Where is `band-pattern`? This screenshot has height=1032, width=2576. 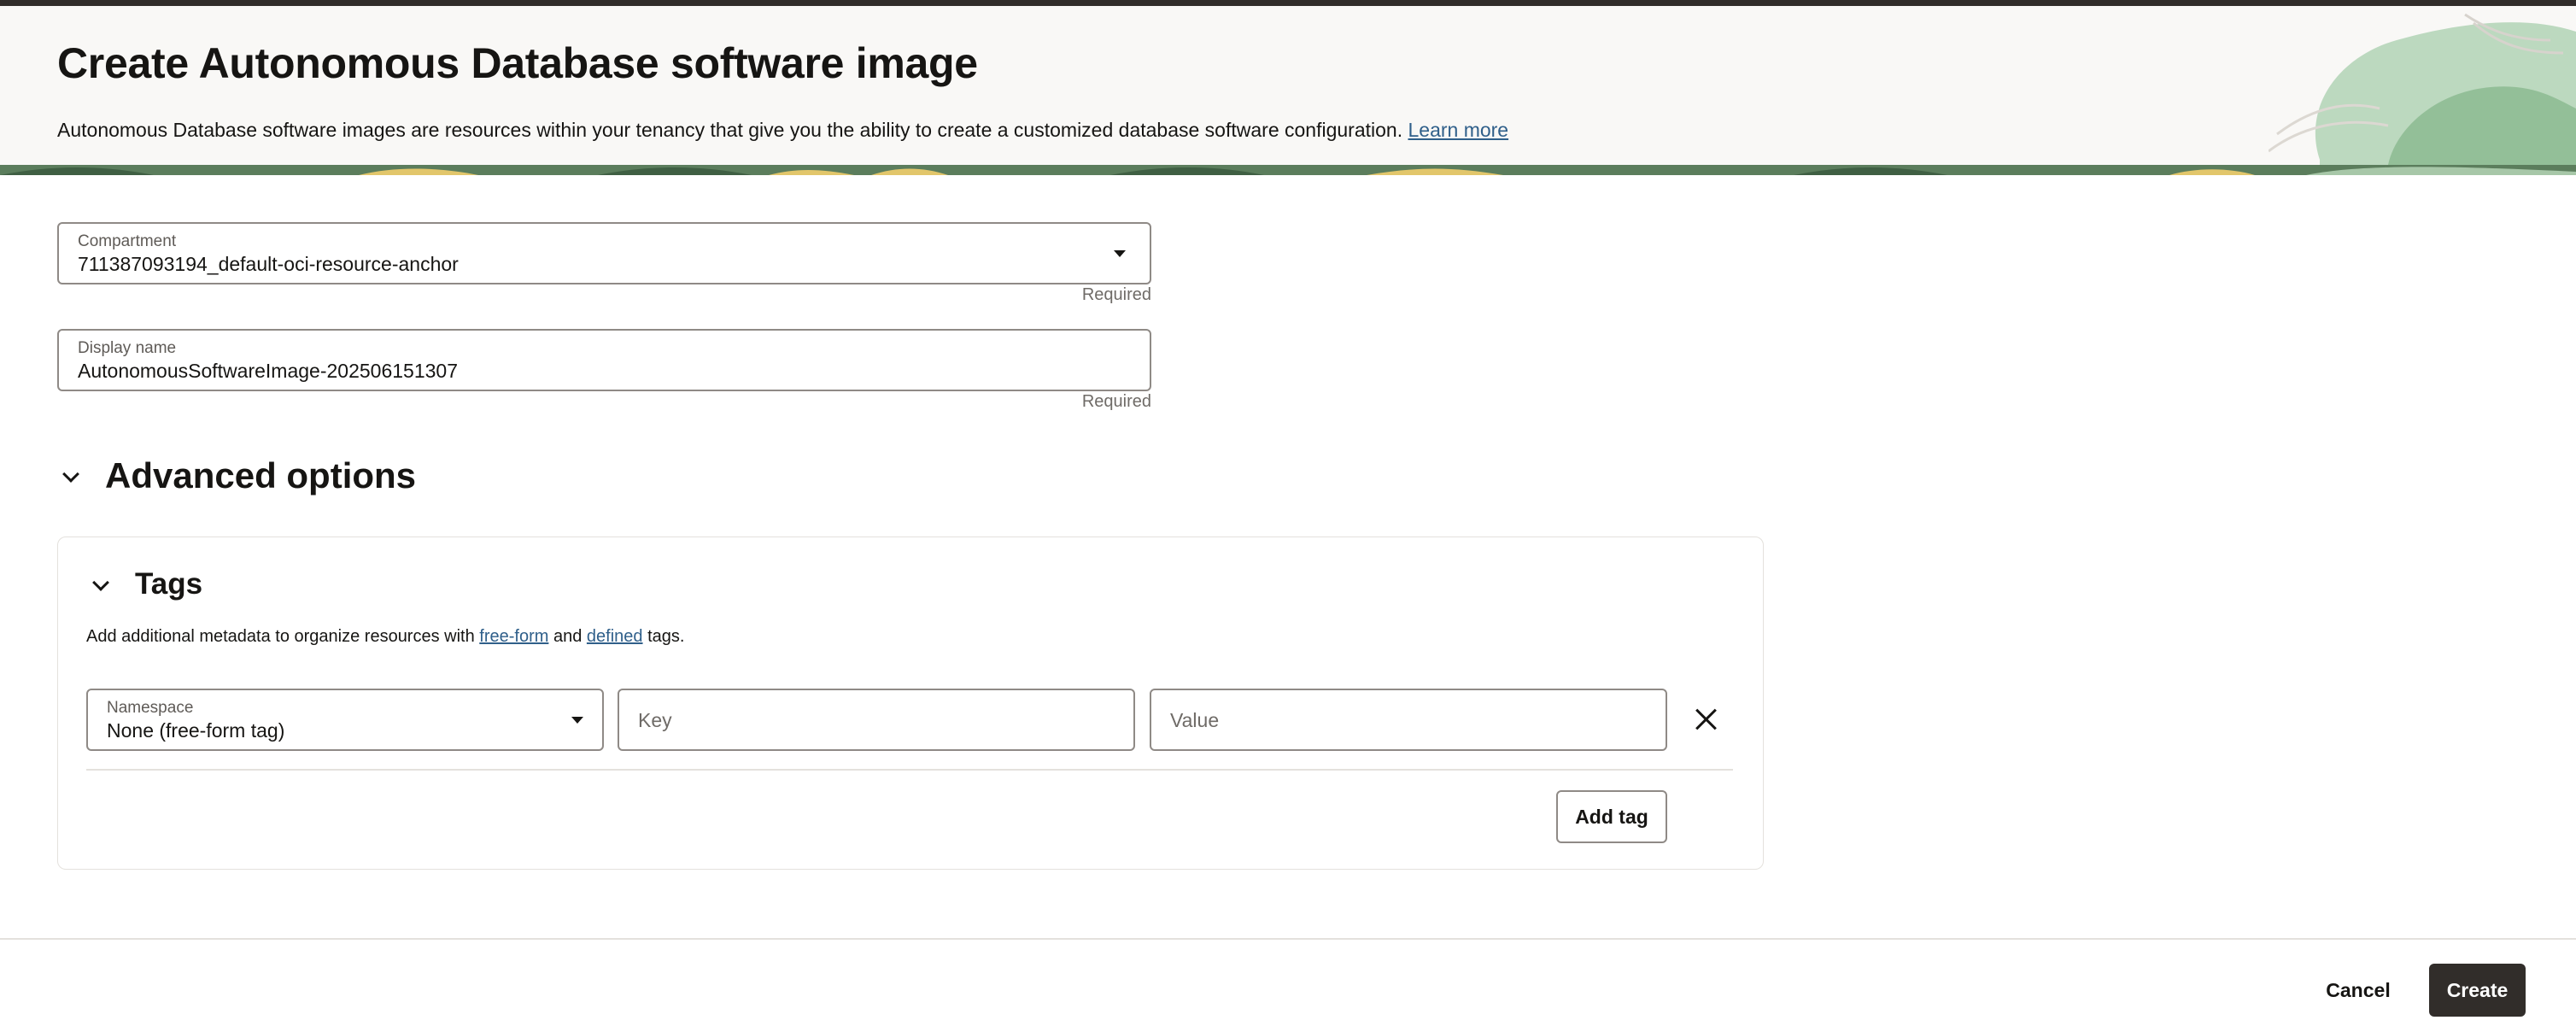 band-pattern is located at coordinates (1288, 170).